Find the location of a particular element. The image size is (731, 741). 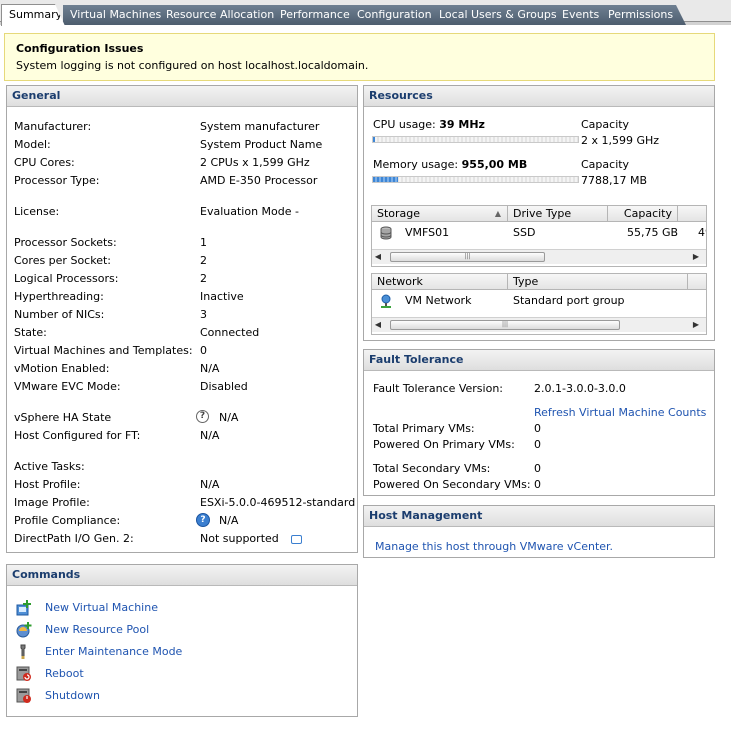

general-row-value-text: System Product Name is located at coordinates (261, 144).